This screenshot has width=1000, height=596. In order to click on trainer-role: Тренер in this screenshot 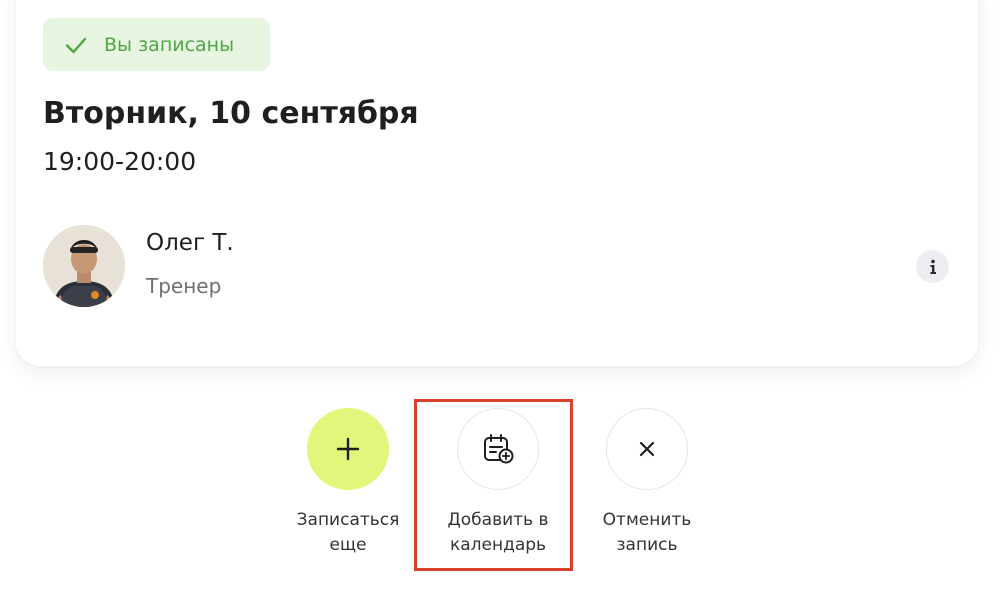, I will do `click(184, 286)`.